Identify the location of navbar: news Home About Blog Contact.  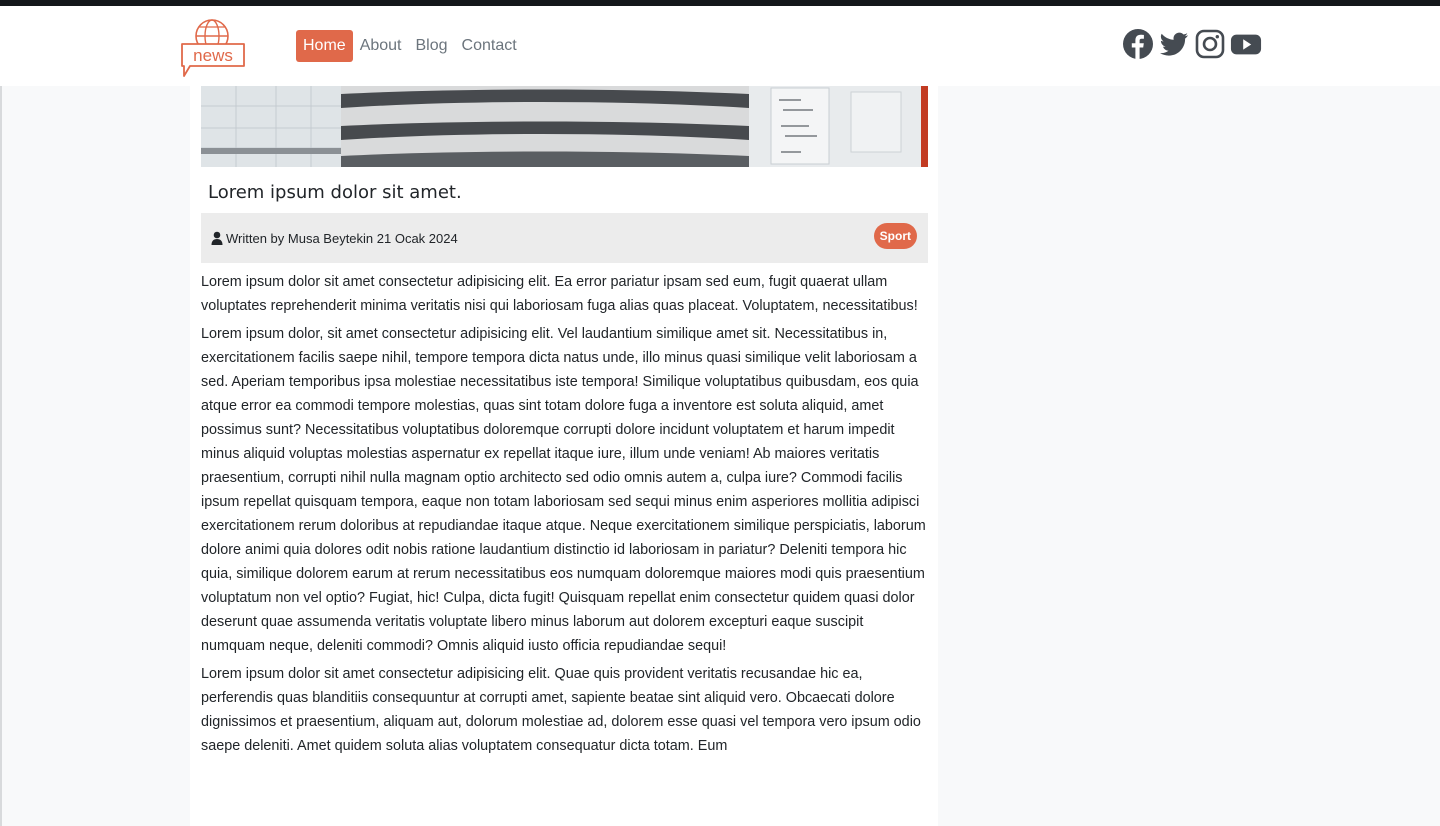
(720, 46).